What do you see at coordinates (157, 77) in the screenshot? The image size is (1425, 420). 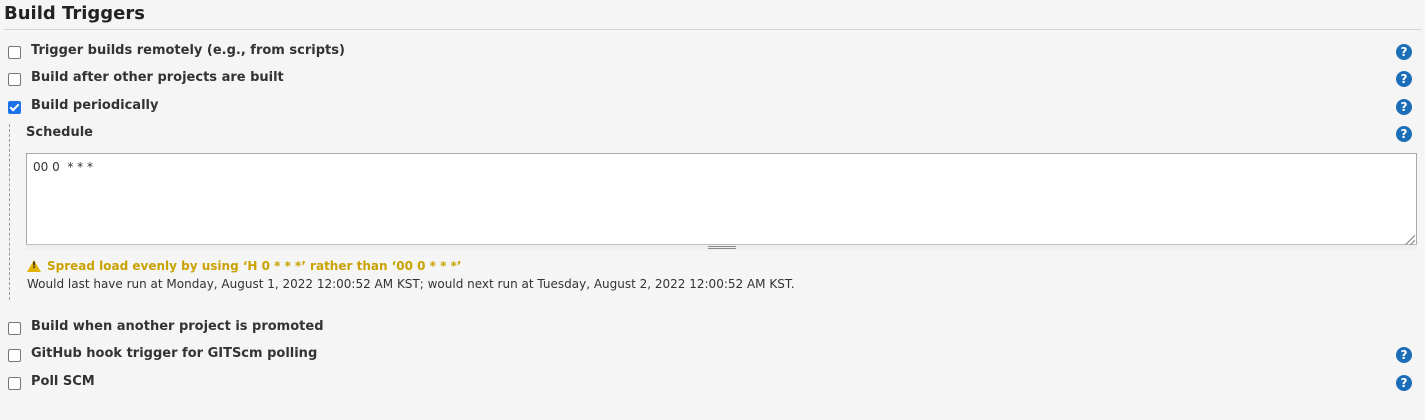 I see `build-after-label: Build after other projects are built` at bounding box center [157, 77].